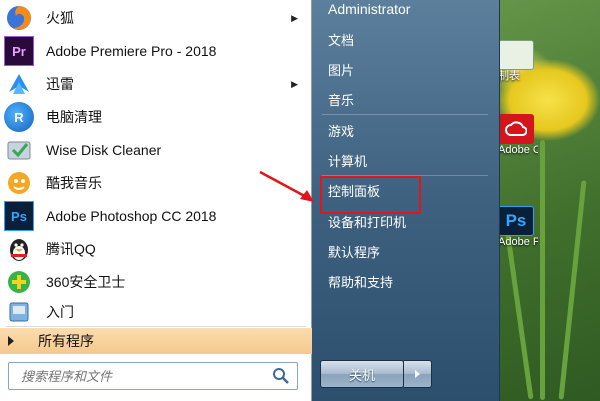 Image resolution: width=600 pixels, height=401 pixels. What do you see at coordinates (131, 51) in the screenshot?
I see `program-name: Adobe Premiere Pro - 2018` at bounding box center [131, 51].